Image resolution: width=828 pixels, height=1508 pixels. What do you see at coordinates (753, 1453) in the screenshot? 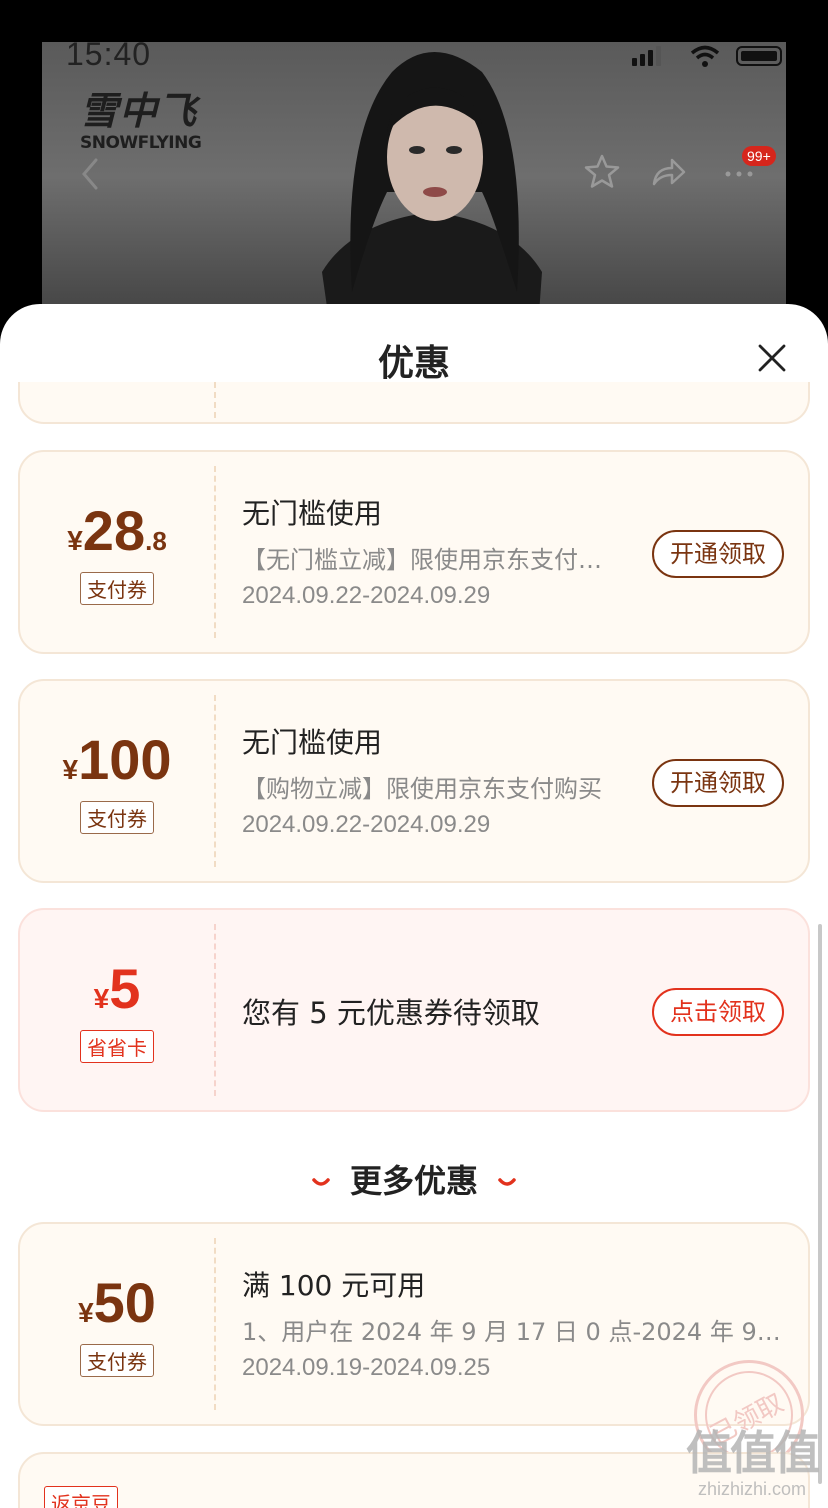
I see `watermark-logo: 值值值` at bounding box center [753, 1453].